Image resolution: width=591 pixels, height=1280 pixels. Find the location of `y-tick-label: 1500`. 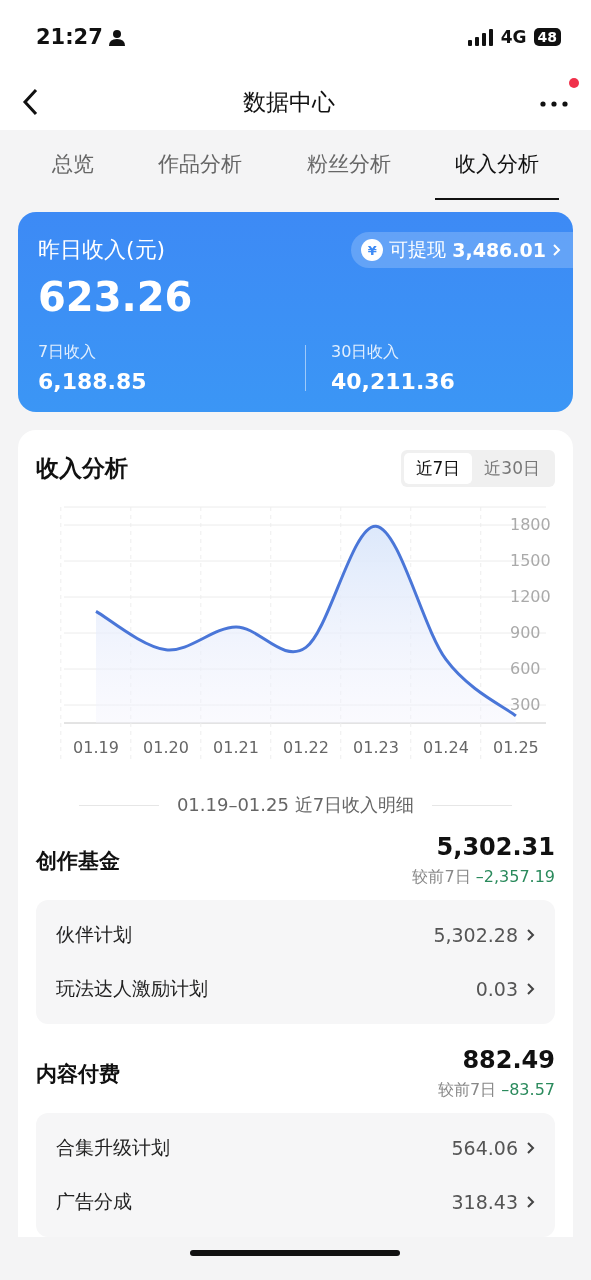

y-tick-label: 1500 is located at coordinates (530, 560).